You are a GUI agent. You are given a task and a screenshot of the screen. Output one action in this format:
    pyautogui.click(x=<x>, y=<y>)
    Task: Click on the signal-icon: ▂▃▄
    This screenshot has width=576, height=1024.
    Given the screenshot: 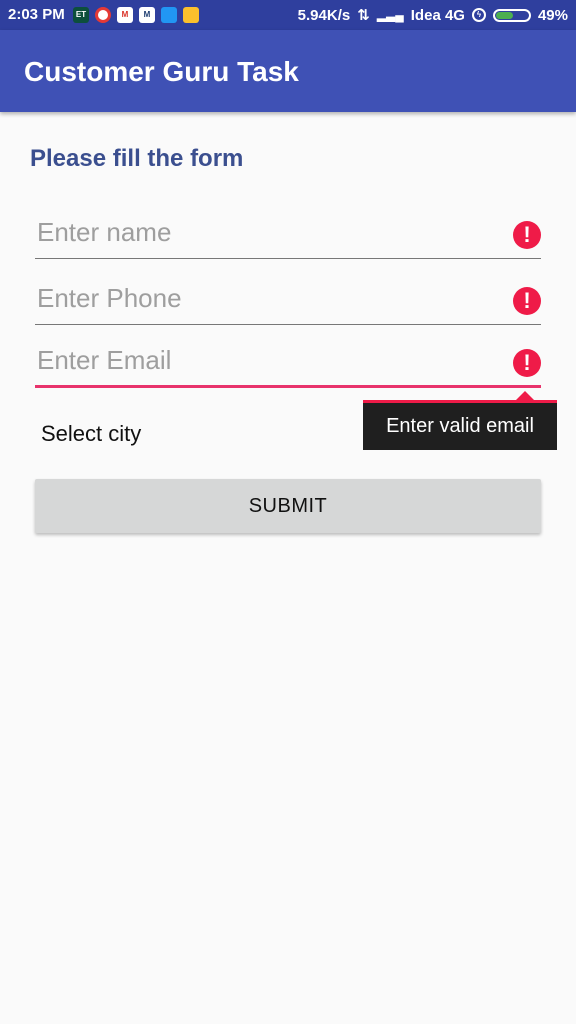 What is the action you would take?
    pyautogui.click(x=390, y=15)
    